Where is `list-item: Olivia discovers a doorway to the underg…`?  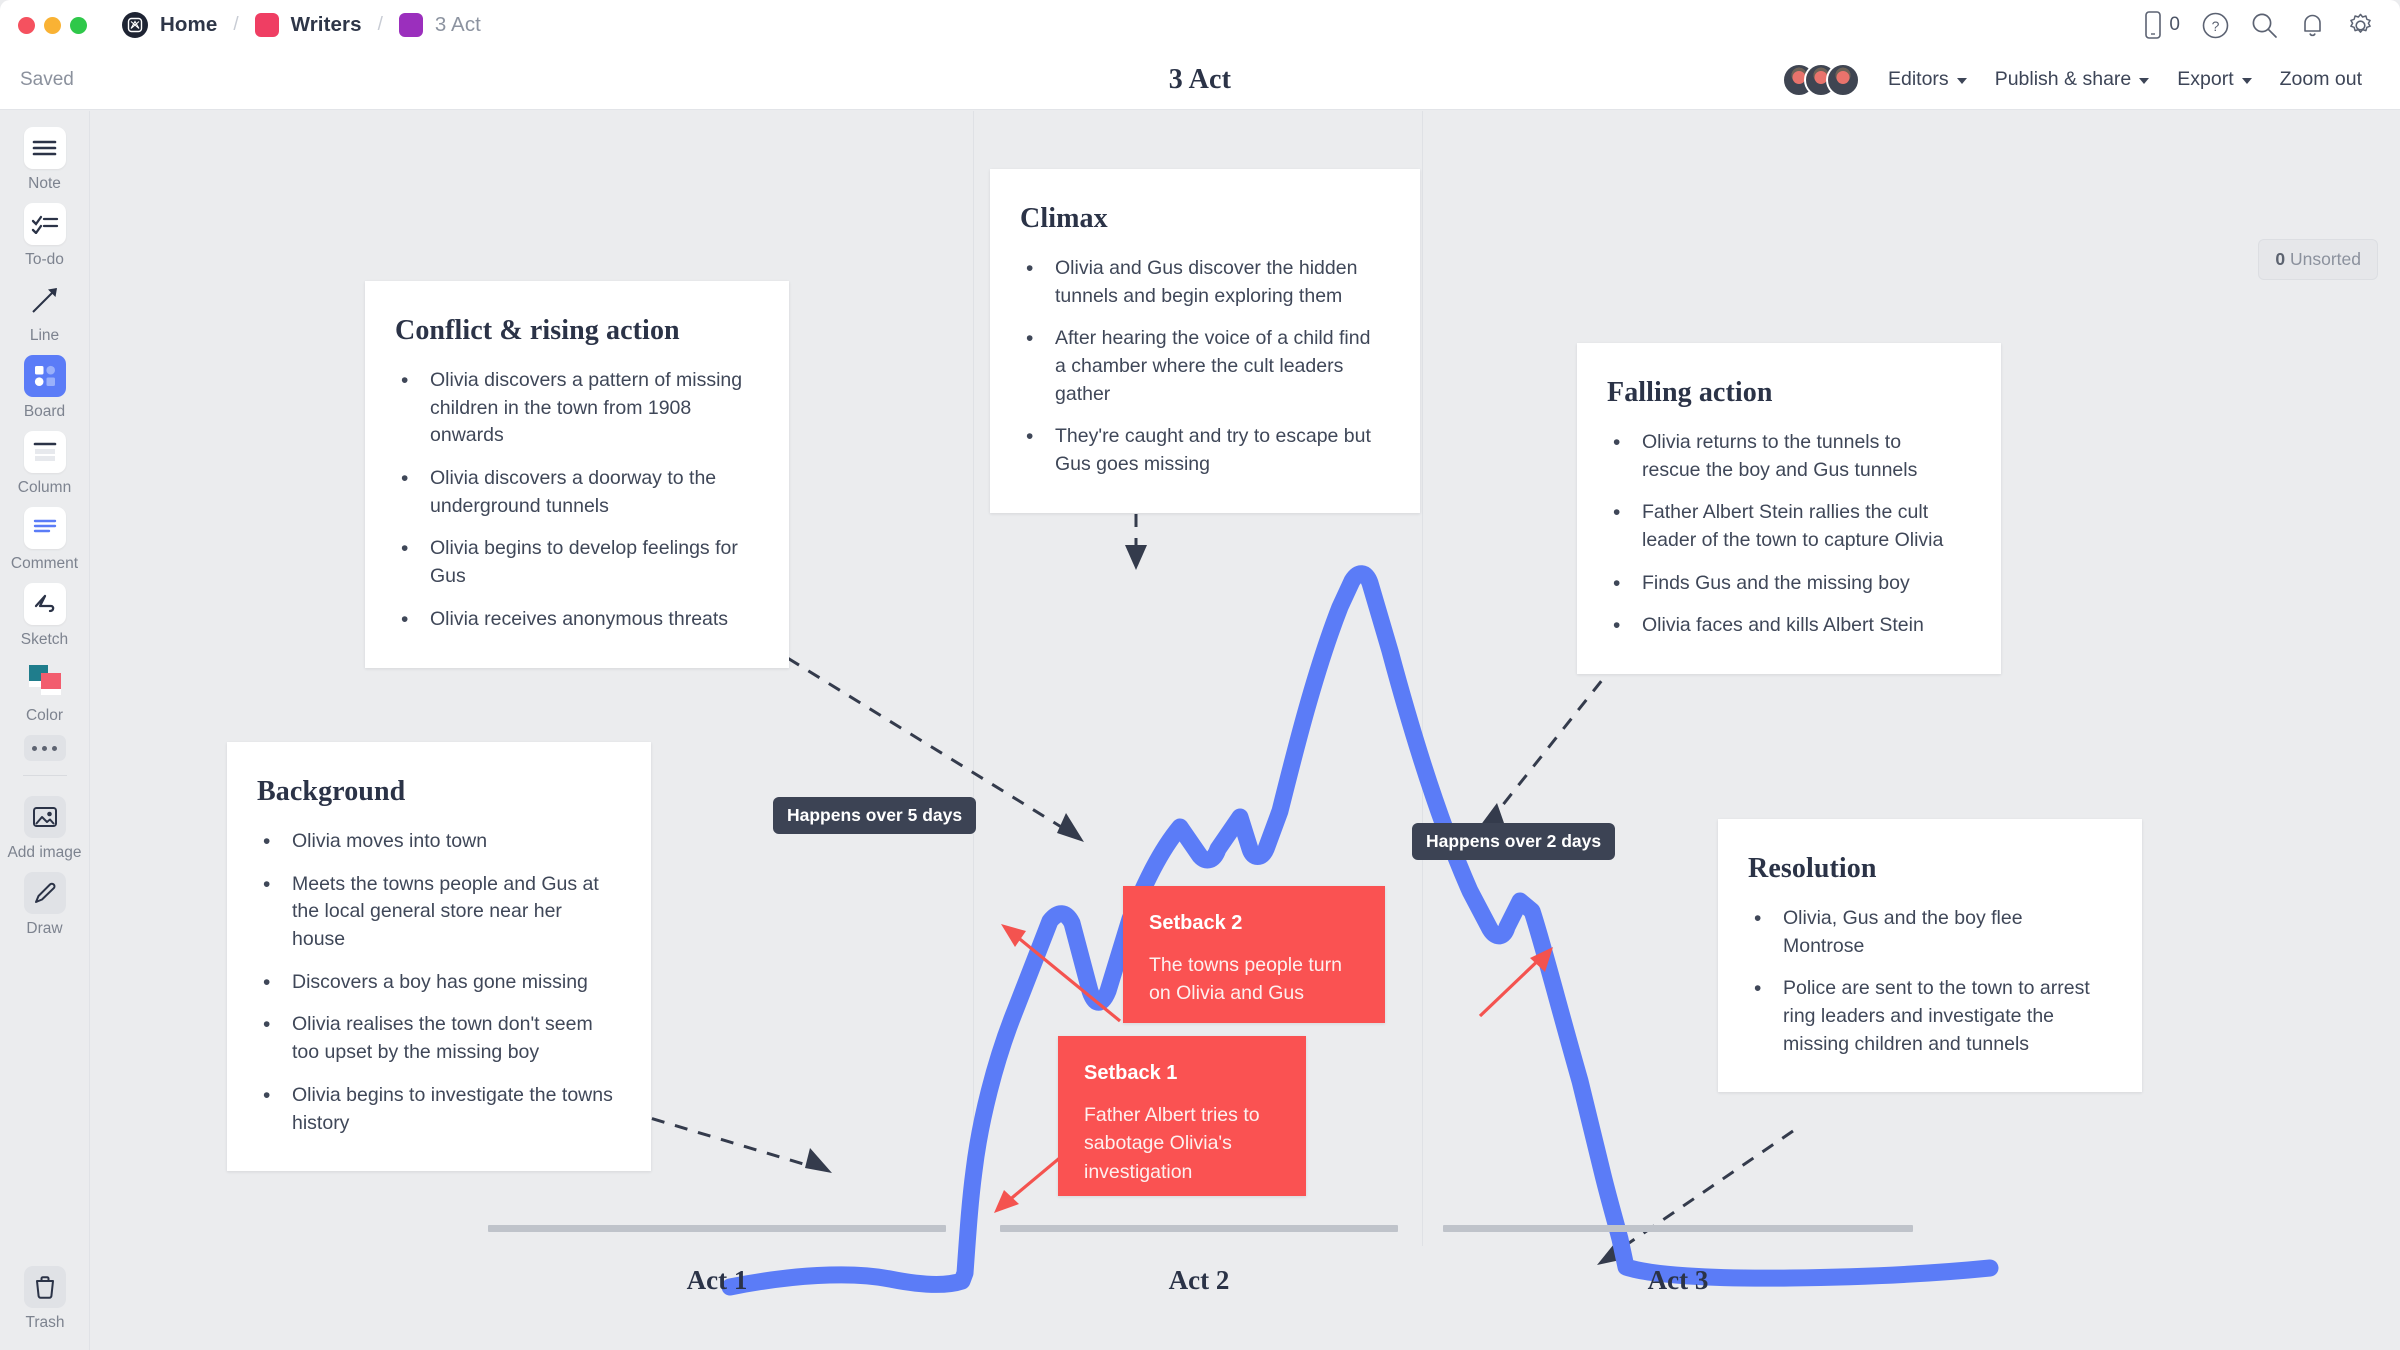 list-item: Olivia discovers a doorway to the underg… is located at coordinates (573, 492).